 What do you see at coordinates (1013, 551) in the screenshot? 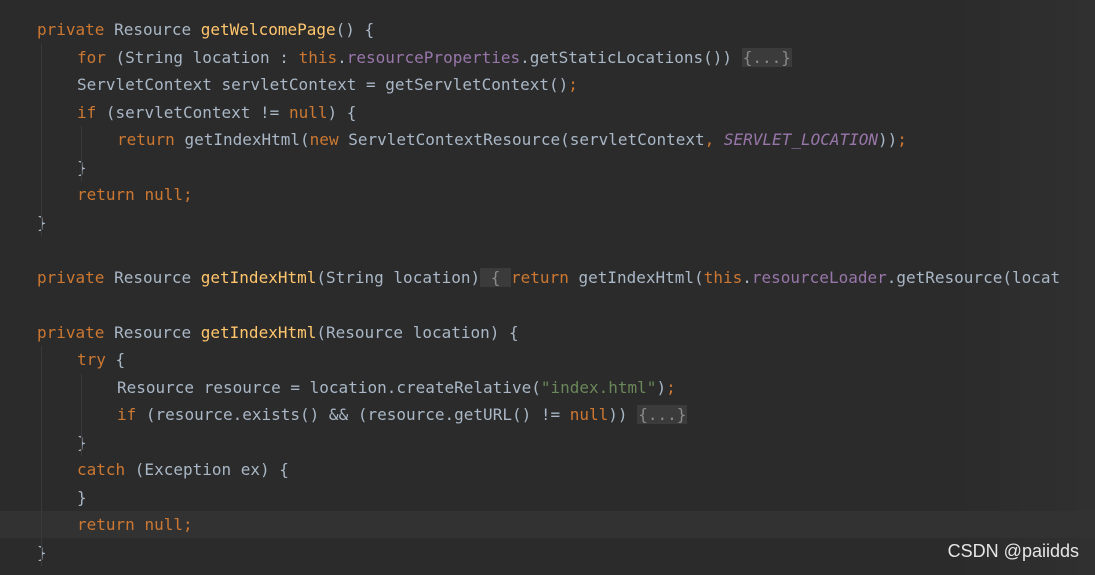
I see `watermark-text: CSDN @paiidds` at bounding box center [1013, 551].